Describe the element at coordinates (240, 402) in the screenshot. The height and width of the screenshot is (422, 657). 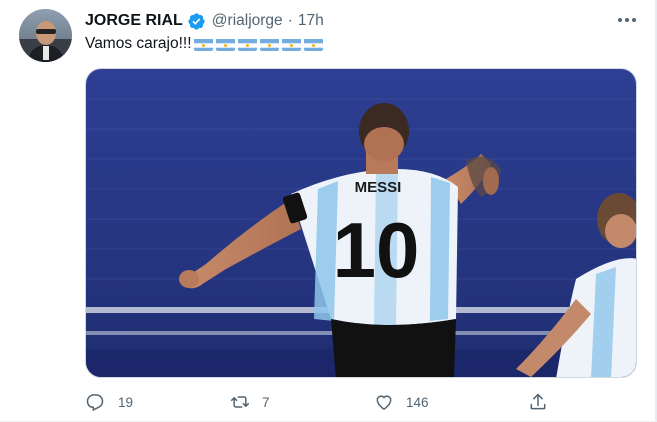
I see `retweet-icon` at that location.